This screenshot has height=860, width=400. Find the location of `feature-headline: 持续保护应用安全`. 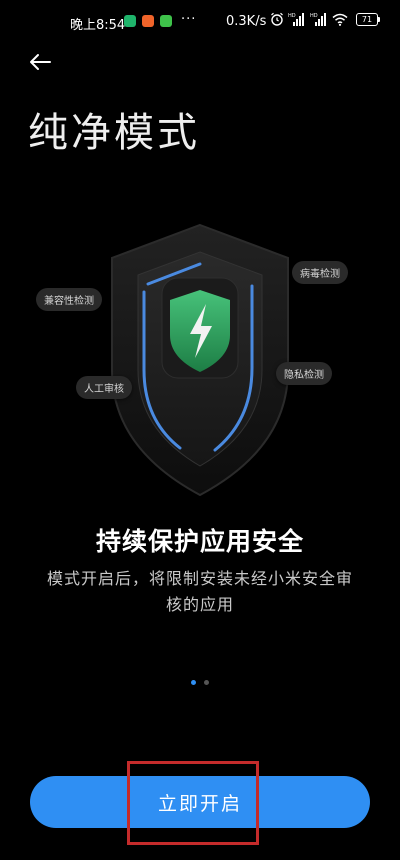

feature-headline: 持续保护应用安全 is located at coordinates (199, 541).